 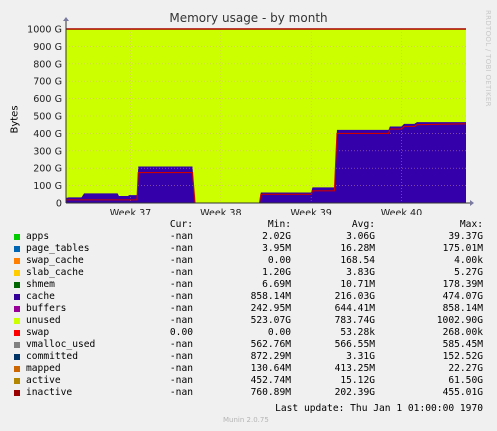 What do you see at coordinates (462, 284) in the screenshot?
I see `legend-max: 178.39M` at bounding box center [462, 284].